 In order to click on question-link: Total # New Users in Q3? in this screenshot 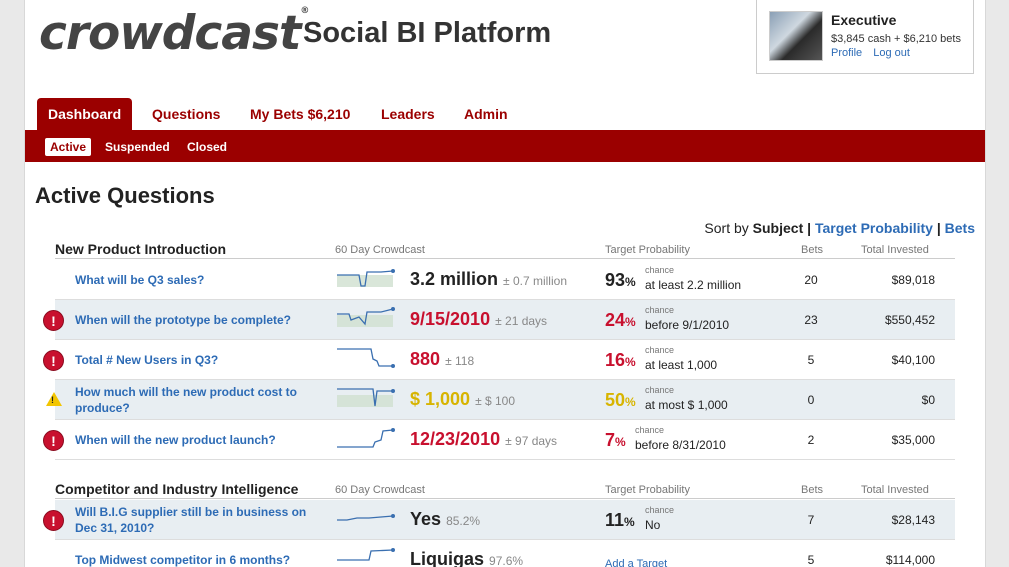, I will do `click(195, 360)`.